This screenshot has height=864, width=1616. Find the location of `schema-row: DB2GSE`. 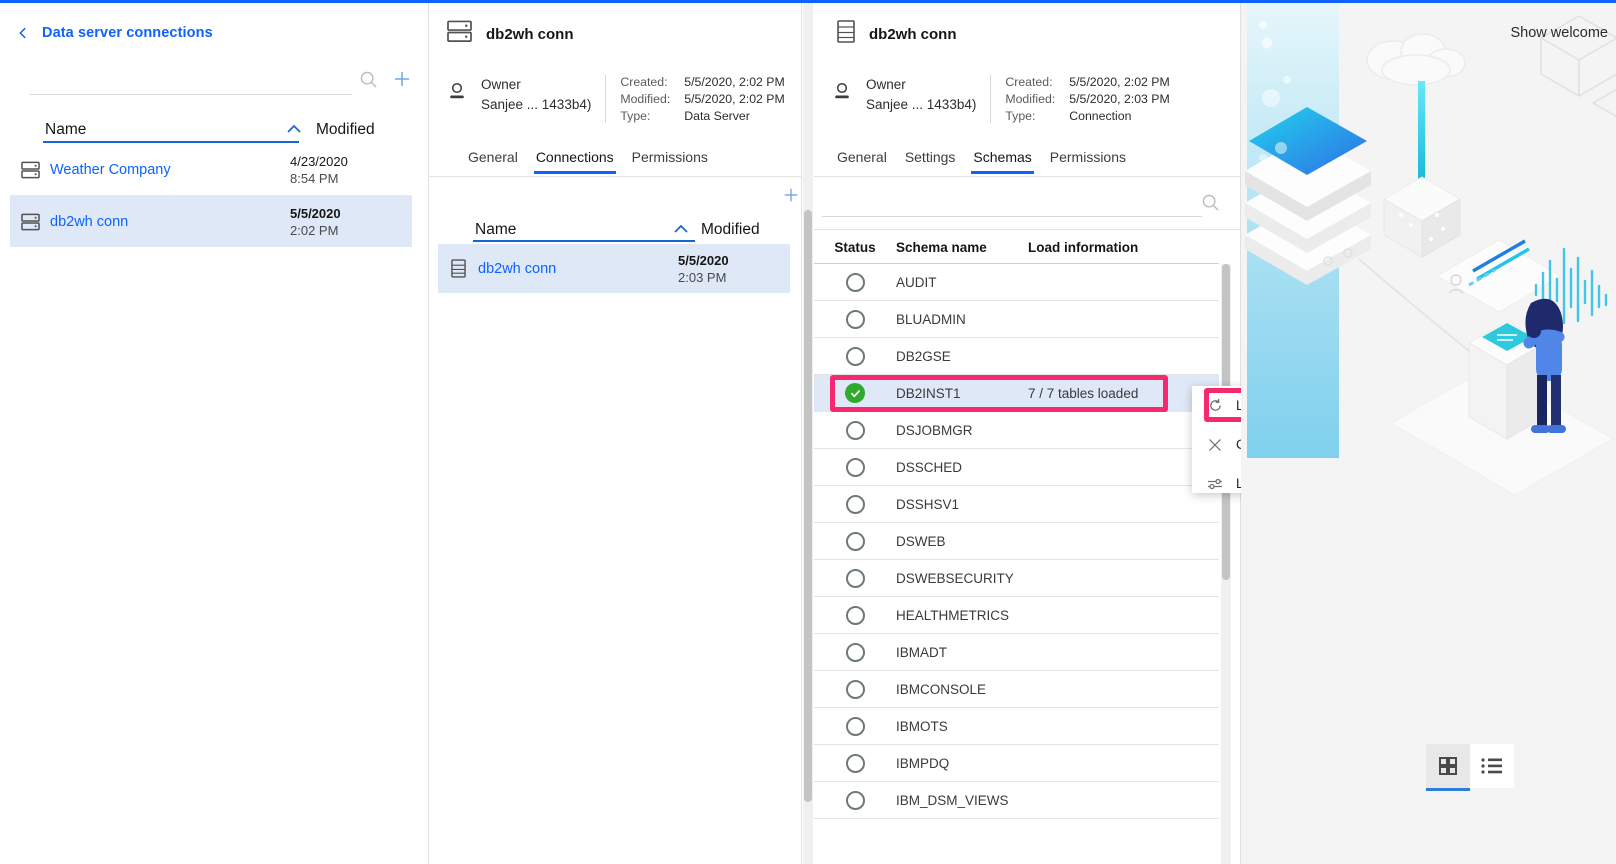

schema-row: DB2GSE is located at coordinates (1016, 356).